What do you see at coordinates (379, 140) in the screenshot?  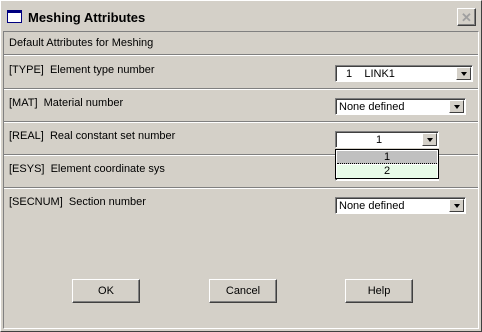 I see `real-constant-value: 1` at bounding box center [379, 140].